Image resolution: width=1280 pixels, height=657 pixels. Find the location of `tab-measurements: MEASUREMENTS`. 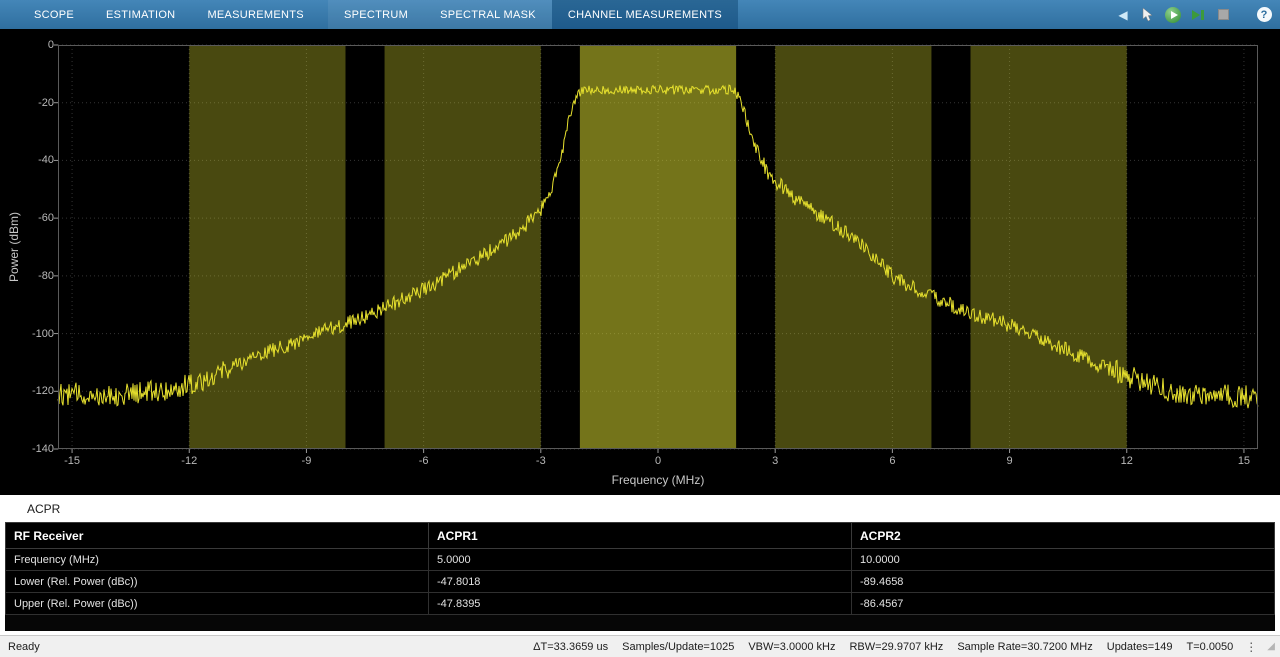

tab-measurements: MEASUREMENTS is located at coordinates (255, 14).